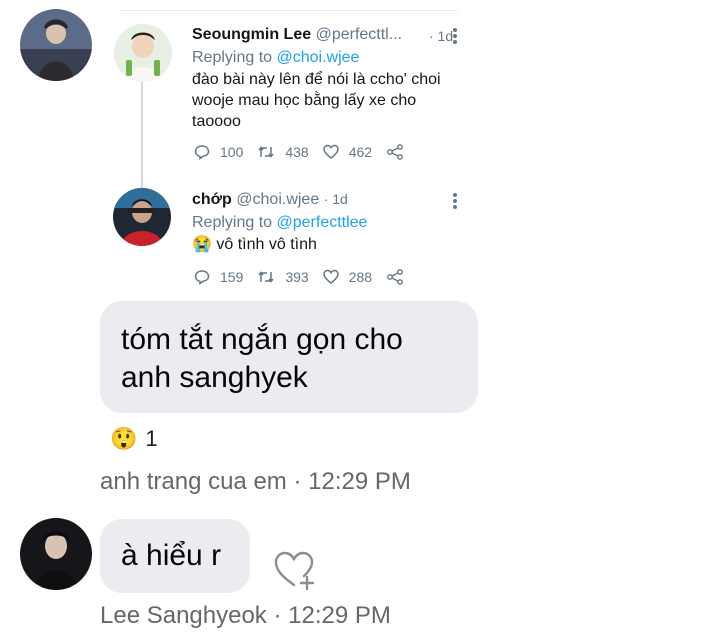 This screenshot has height=635, width=719. What do you see at coordinates (360, 152) in the screenshot?
I see `like-count: 462` at bounding box center [360, 152].